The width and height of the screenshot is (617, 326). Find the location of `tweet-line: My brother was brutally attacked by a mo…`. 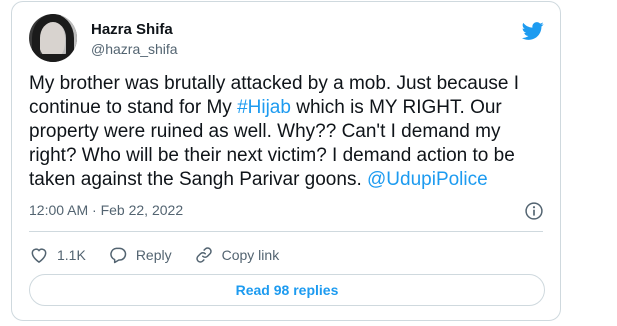

tweet-line: My brother was brutally attacked by a mo… is located at coordinates (274, 83).